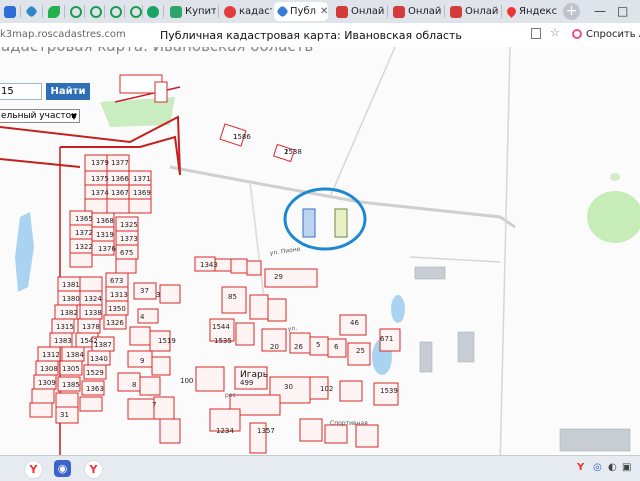 This screenshot has width=640, height=481. What do you see at coordinates (91, 327) in the screenshot?
I see `parcel-number: 1378` at bounding box center [91, 327].